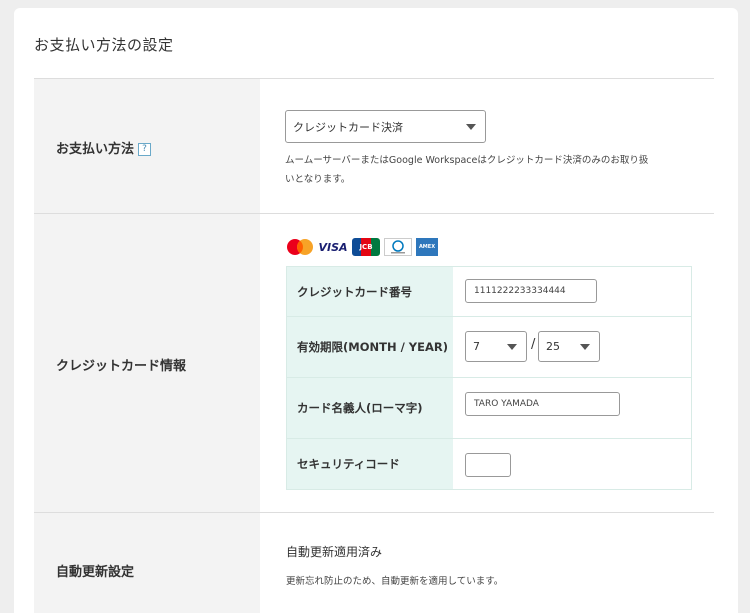 The width and height of the screenshot is (750, 613). What do you see at coordinates (104, 147) in the screenshot?
I see `payment-method-label: お支払い方法?` at bounding box center [104, 147].